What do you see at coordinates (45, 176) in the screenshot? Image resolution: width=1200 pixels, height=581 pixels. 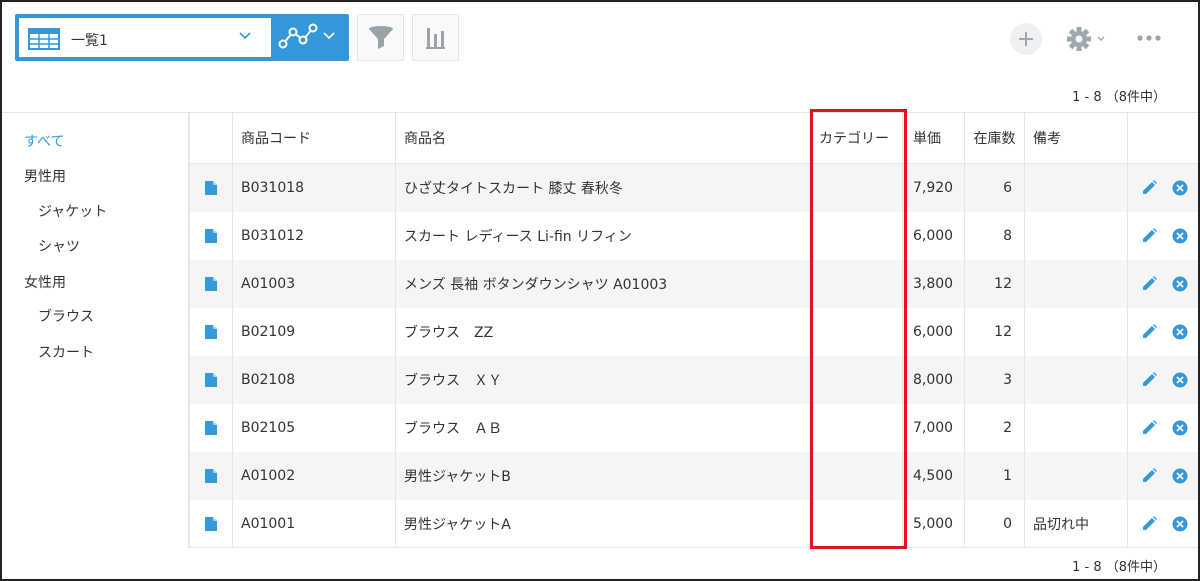 I see `sidebar-item-mens: 男性用` at bounding box center [45, 176].